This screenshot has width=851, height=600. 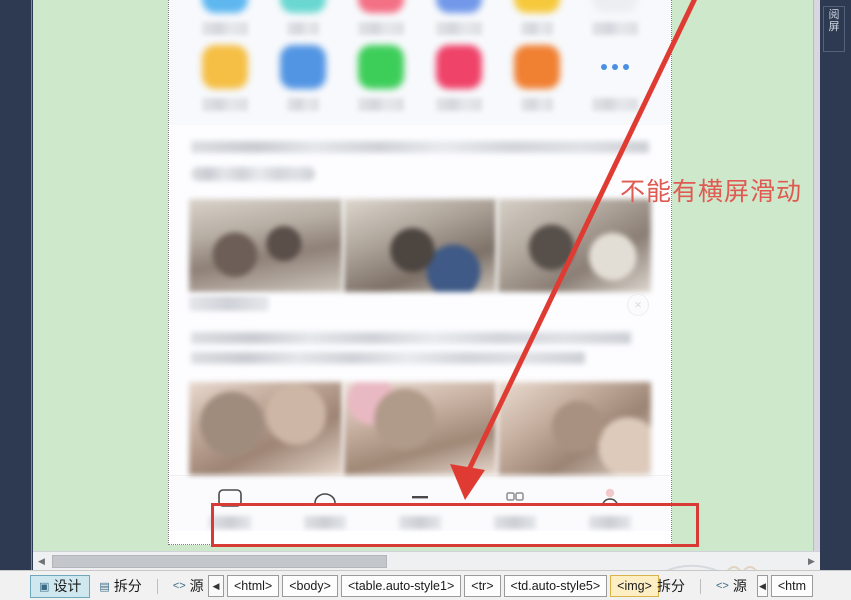 I want to click on more-dots-icon, so click(x=615, y=67).